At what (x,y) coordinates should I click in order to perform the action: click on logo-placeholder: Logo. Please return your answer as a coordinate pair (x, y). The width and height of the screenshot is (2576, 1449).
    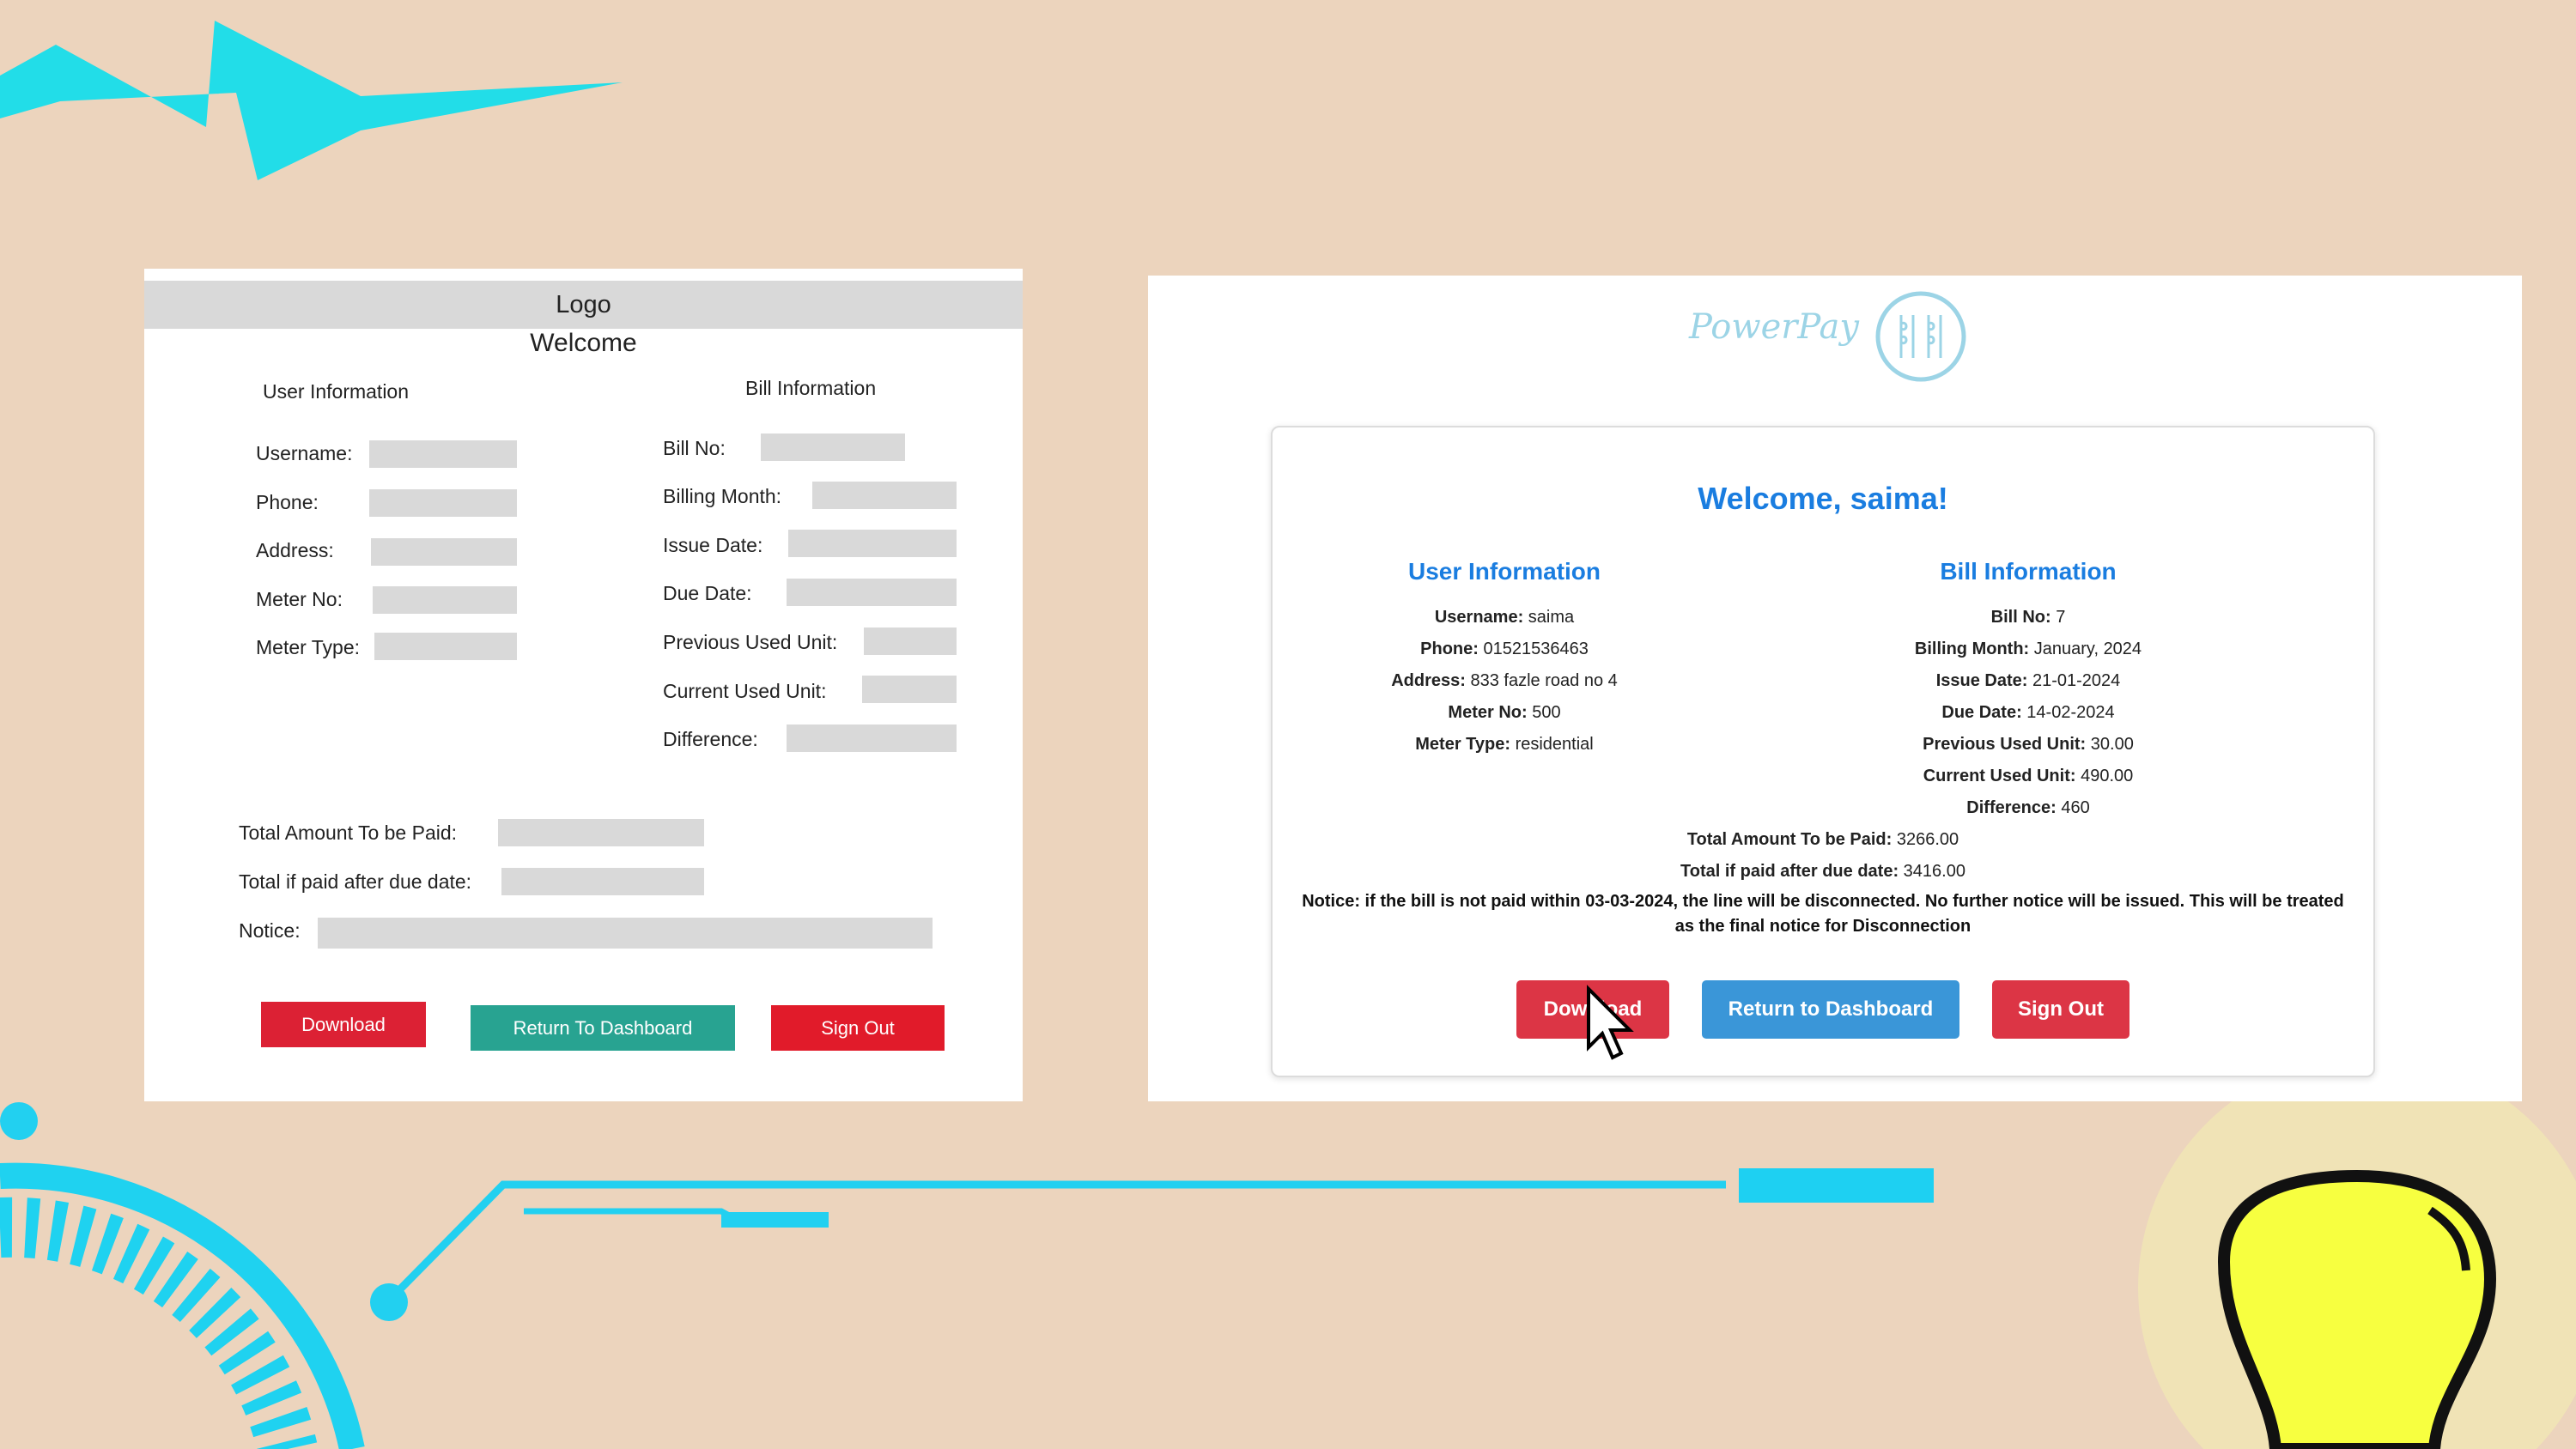
    Looking at the image, I should click on (583, 305).